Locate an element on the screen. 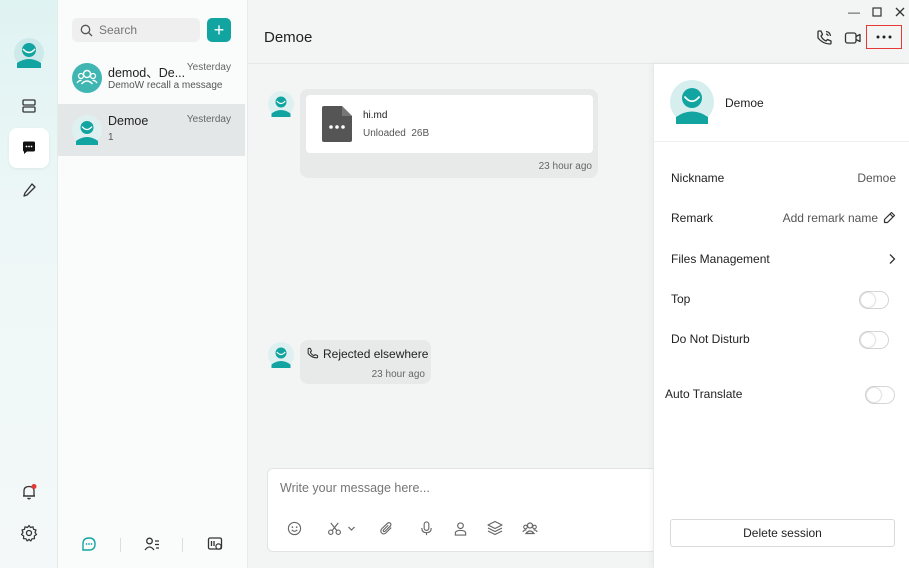  do-not-disturb-toggle is located at coordinates (874, 340).